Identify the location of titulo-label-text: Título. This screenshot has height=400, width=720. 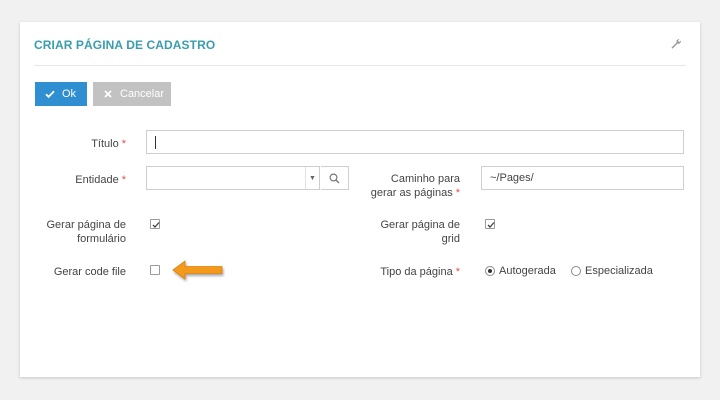
(105, 144).